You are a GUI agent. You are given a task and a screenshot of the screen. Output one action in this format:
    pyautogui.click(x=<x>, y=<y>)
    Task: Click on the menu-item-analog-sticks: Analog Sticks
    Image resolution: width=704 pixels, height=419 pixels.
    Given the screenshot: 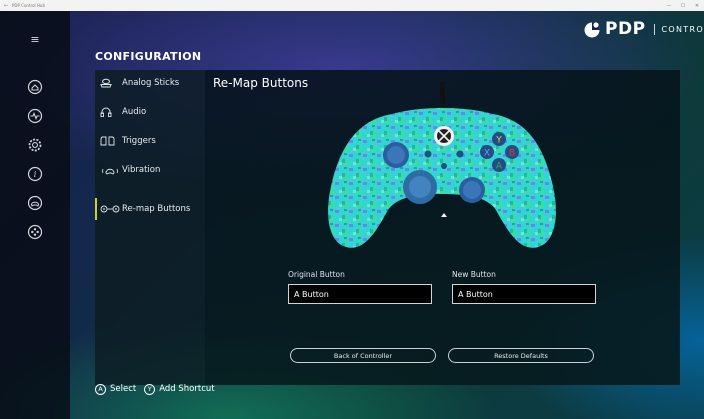 What is the action you would take?
    pyautogui.click(x=150, y=83)
    